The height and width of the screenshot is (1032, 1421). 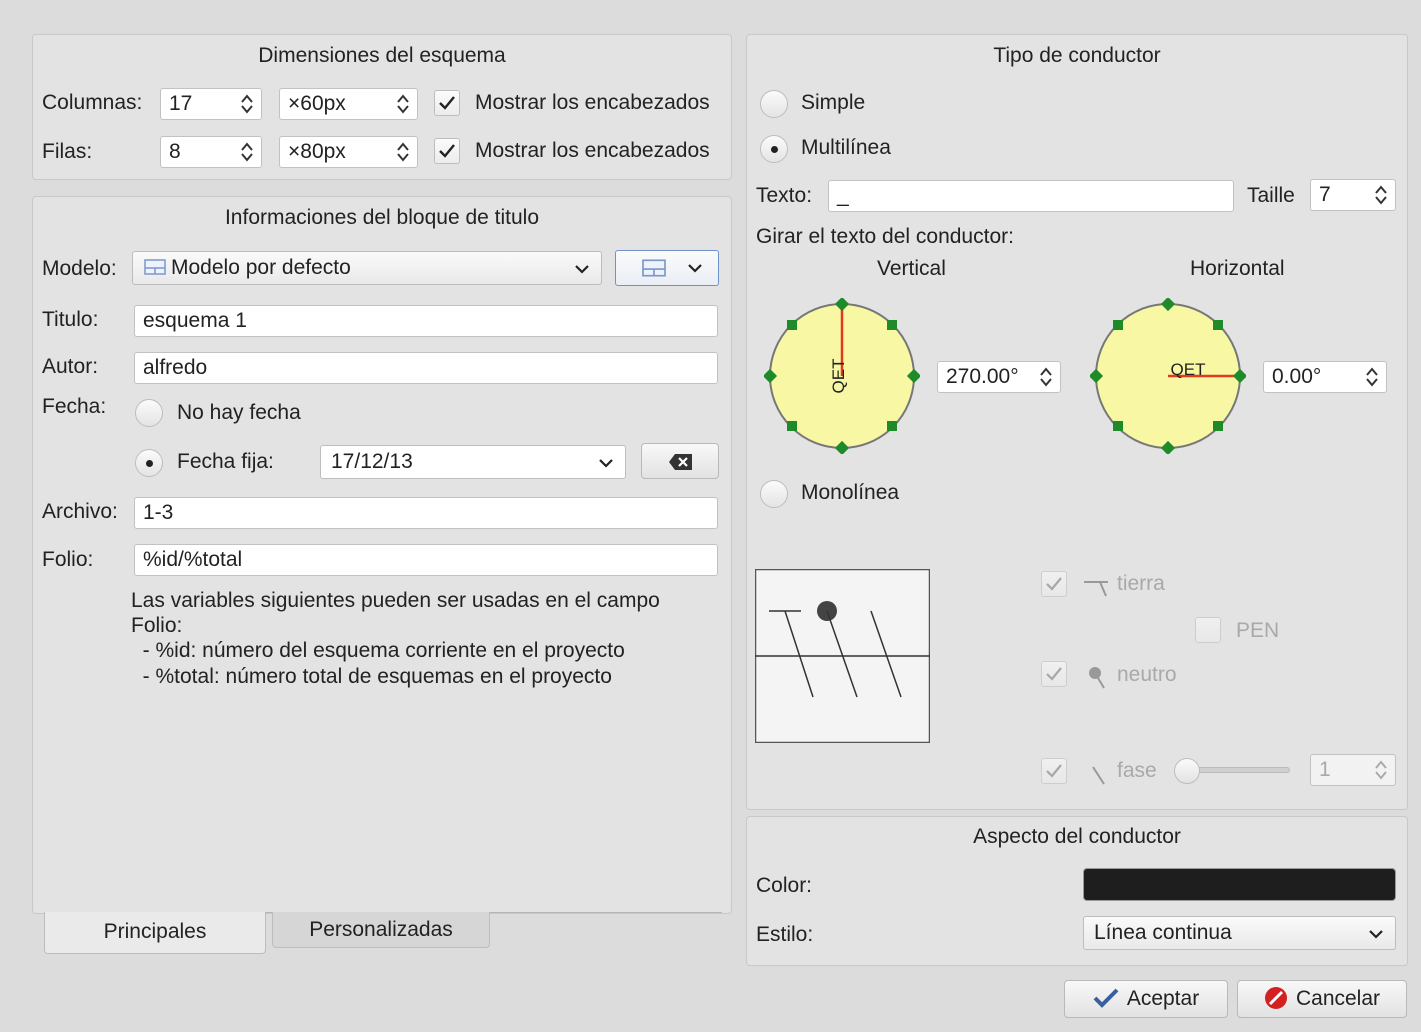 What do you see at coordinates (382, 55) in the screenshot?
I see `schema-dimensions-title: Dimensiones del esquema` at bounding box center [382, 55].